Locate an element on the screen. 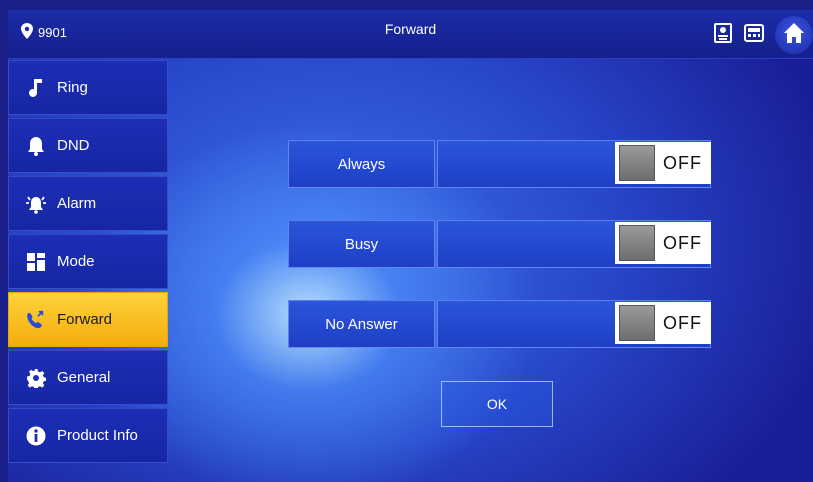  sidebar-item-label: DND is located at coordinates (73, 145).